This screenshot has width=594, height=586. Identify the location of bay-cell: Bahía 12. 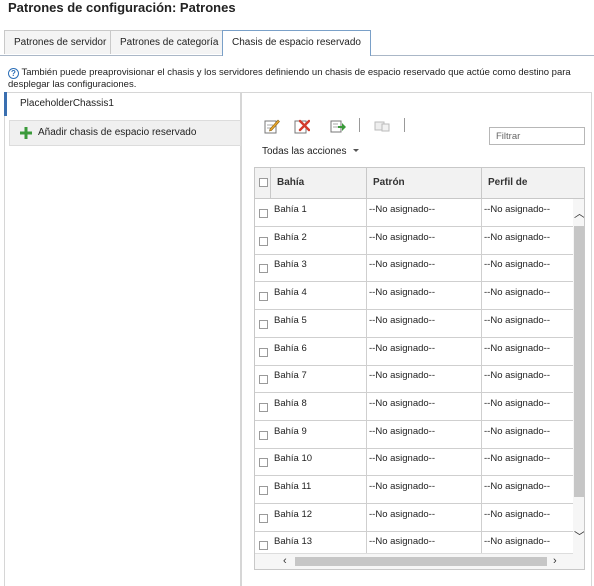
(293, 514).